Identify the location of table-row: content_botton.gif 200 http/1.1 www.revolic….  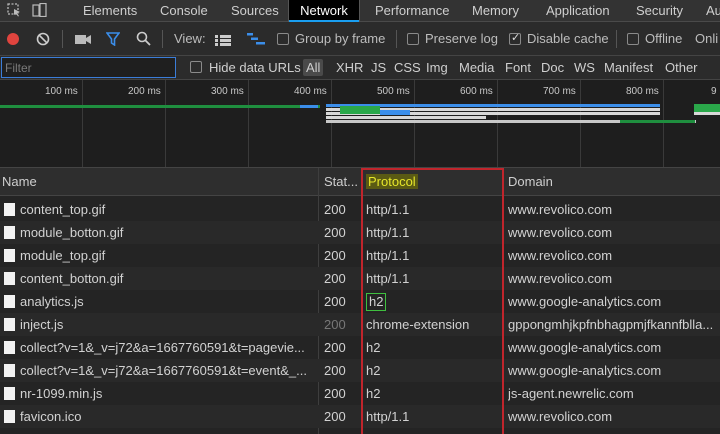
(360, 278).